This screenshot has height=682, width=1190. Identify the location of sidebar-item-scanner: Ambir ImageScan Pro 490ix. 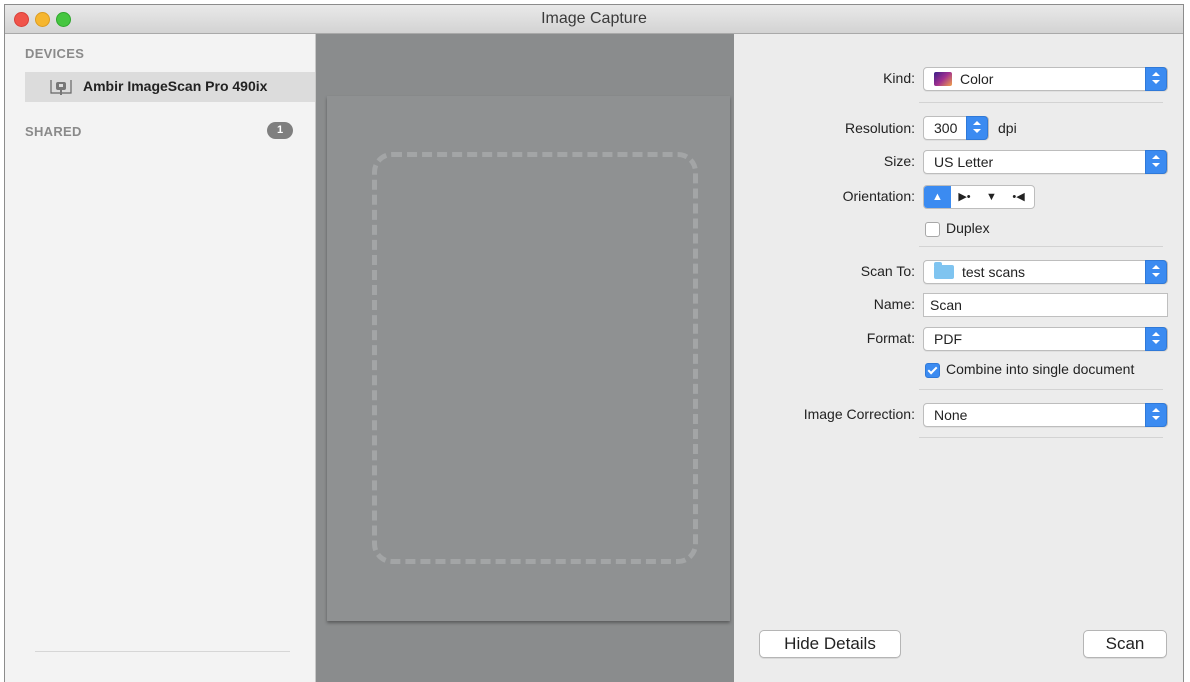
(170, 87).